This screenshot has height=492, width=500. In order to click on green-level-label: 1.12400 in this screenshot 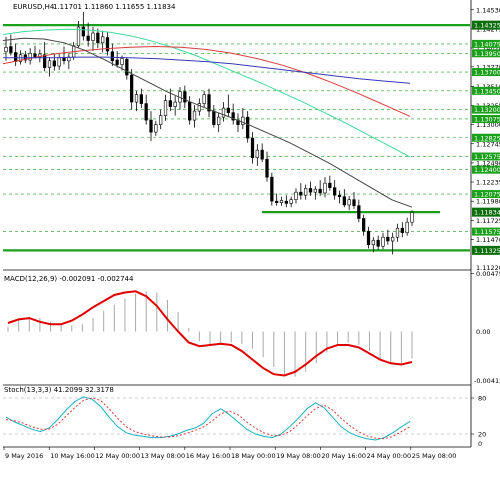, I will do `click(487, 170)`.